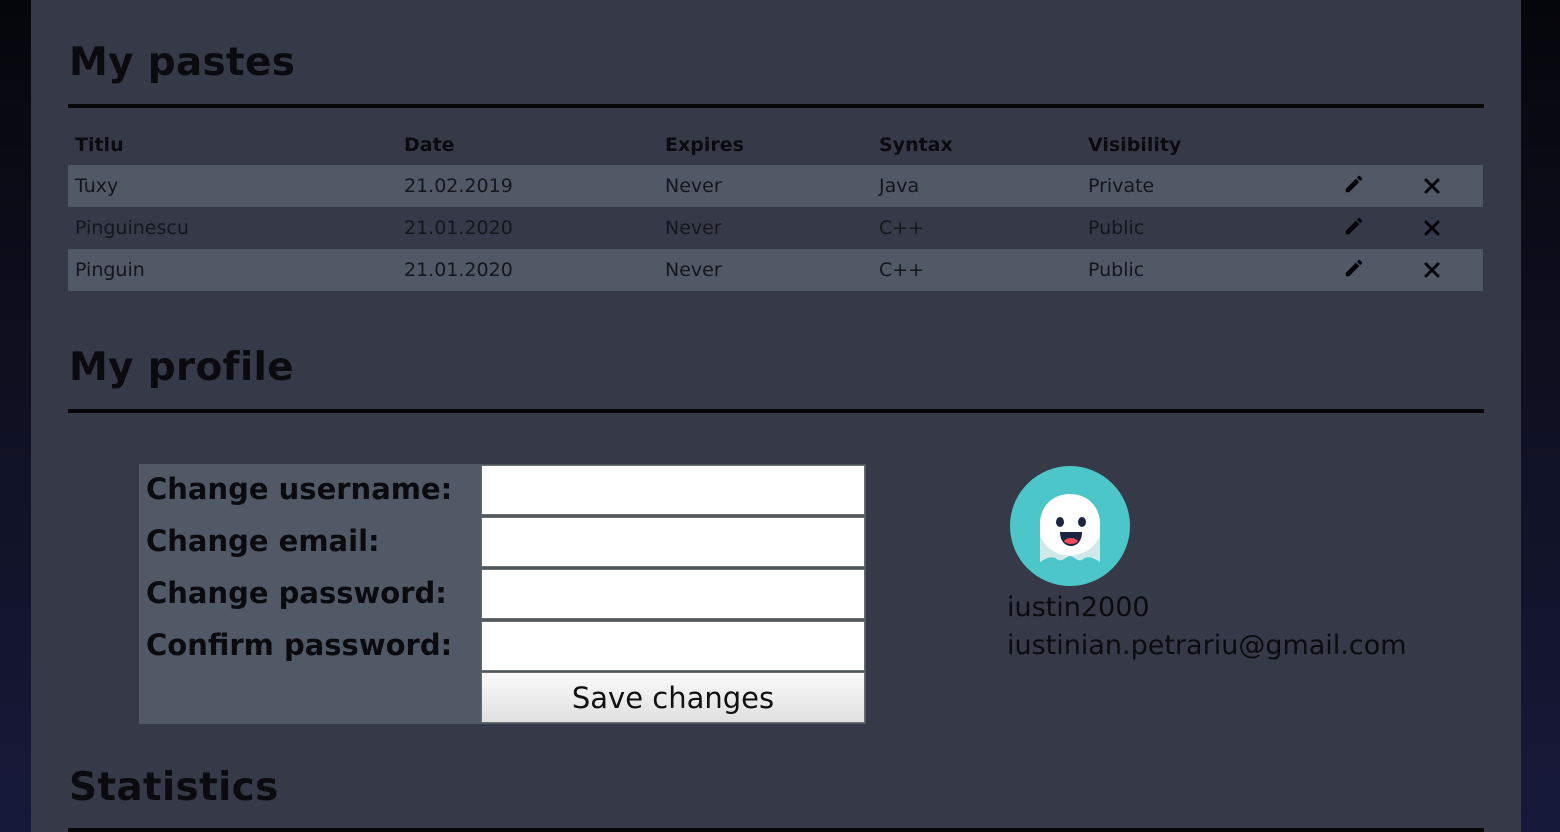 The image size is (1560, 832). Describe the element at coordinates (1207, 645) in the screenshot. I see `profile-email: iustinian.petrariu@gmail.com` at that location.